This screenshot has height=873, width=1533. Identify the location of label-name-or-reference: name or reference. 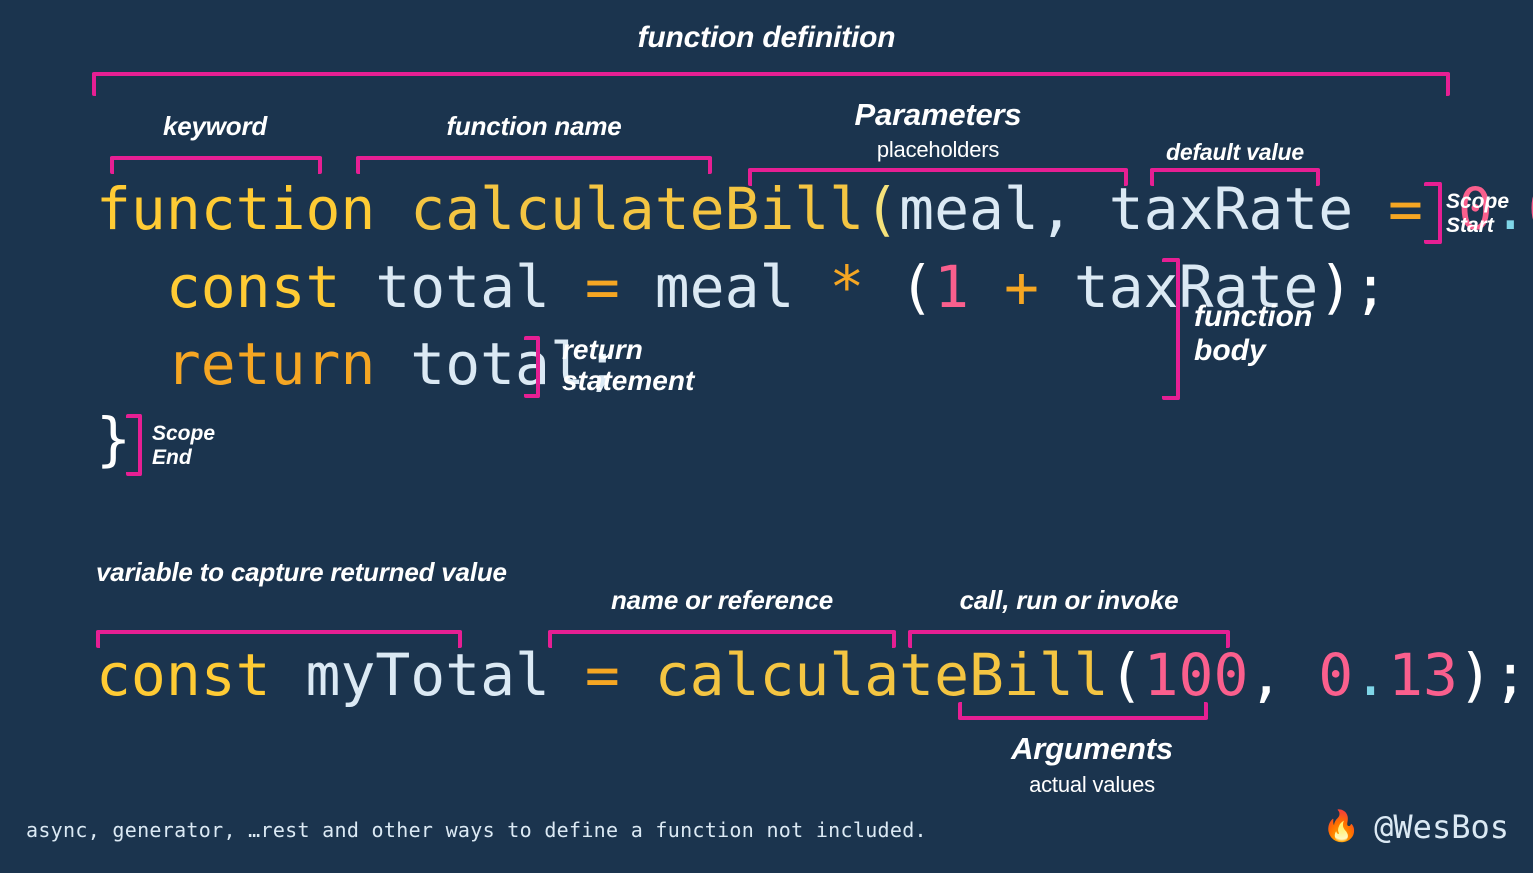
(722, 600).